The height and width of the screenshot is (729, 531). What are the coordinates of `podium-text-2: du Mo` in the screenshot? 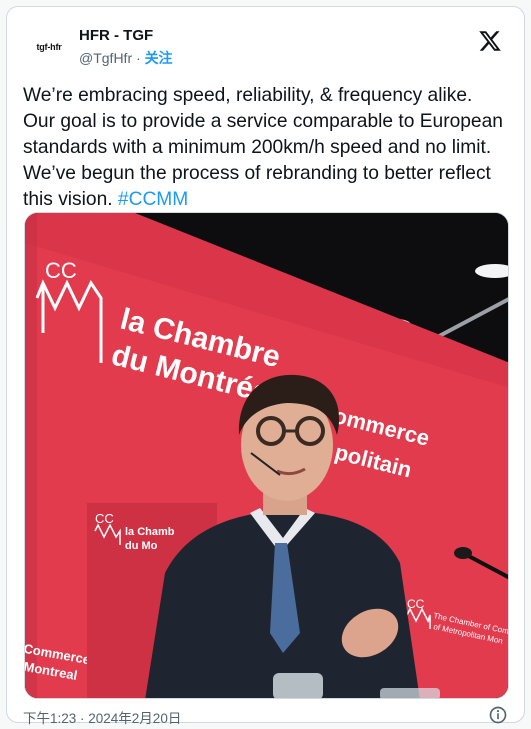 It's located at (141, 546).